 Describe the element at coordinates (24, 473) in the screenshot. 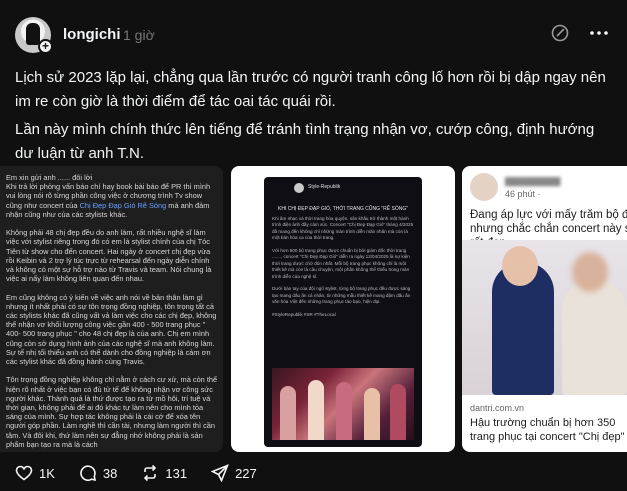

I see `heart-icon` at that location.